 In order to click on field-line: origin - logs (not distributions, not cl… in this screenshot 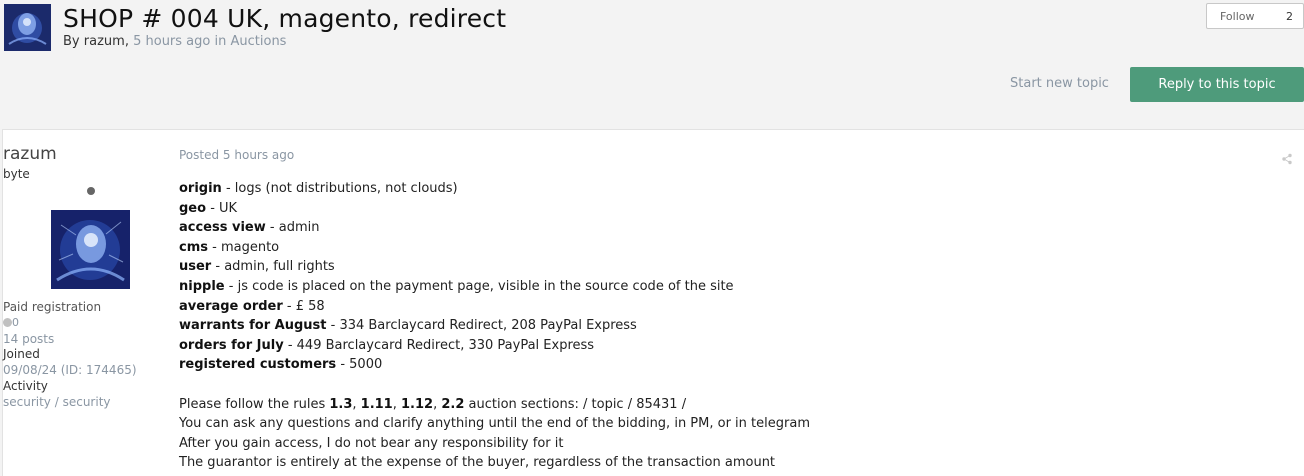, I will do `click(318, 188)`.